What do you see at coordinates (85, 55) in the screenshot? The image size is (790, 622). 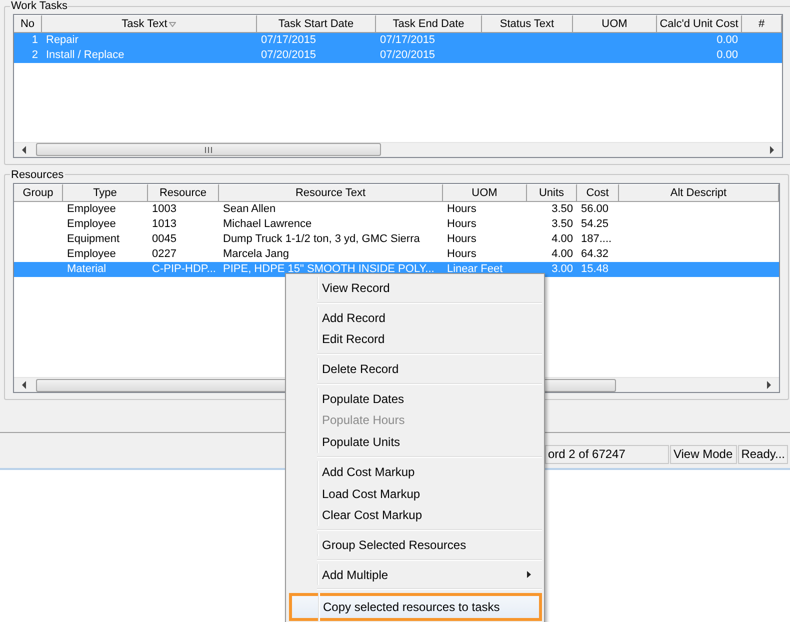 I see `table-cell-text: Install / Replace` at bounding box center [85, 55].